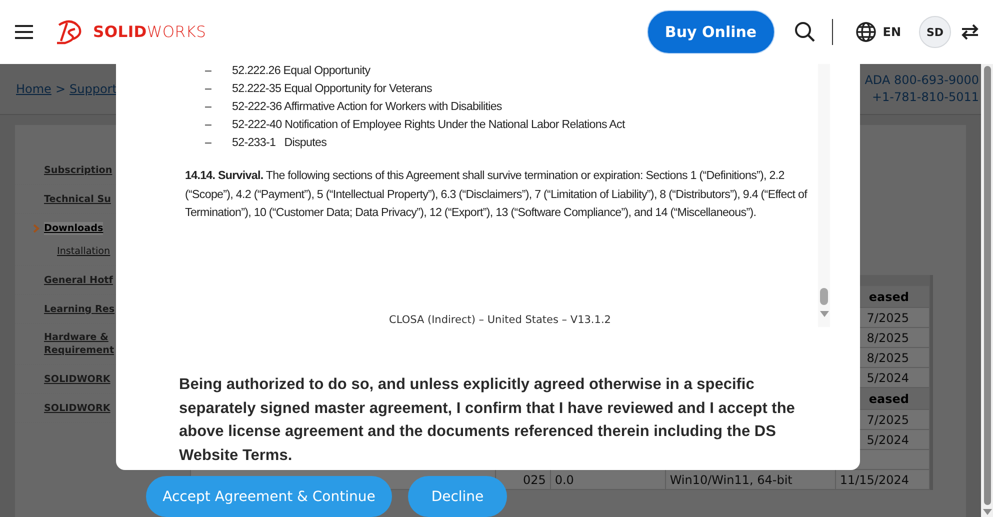 This screenshot has height=517, width=993. I want to click on accept-button: Accept Agreement & Continue, so click(269, 496).